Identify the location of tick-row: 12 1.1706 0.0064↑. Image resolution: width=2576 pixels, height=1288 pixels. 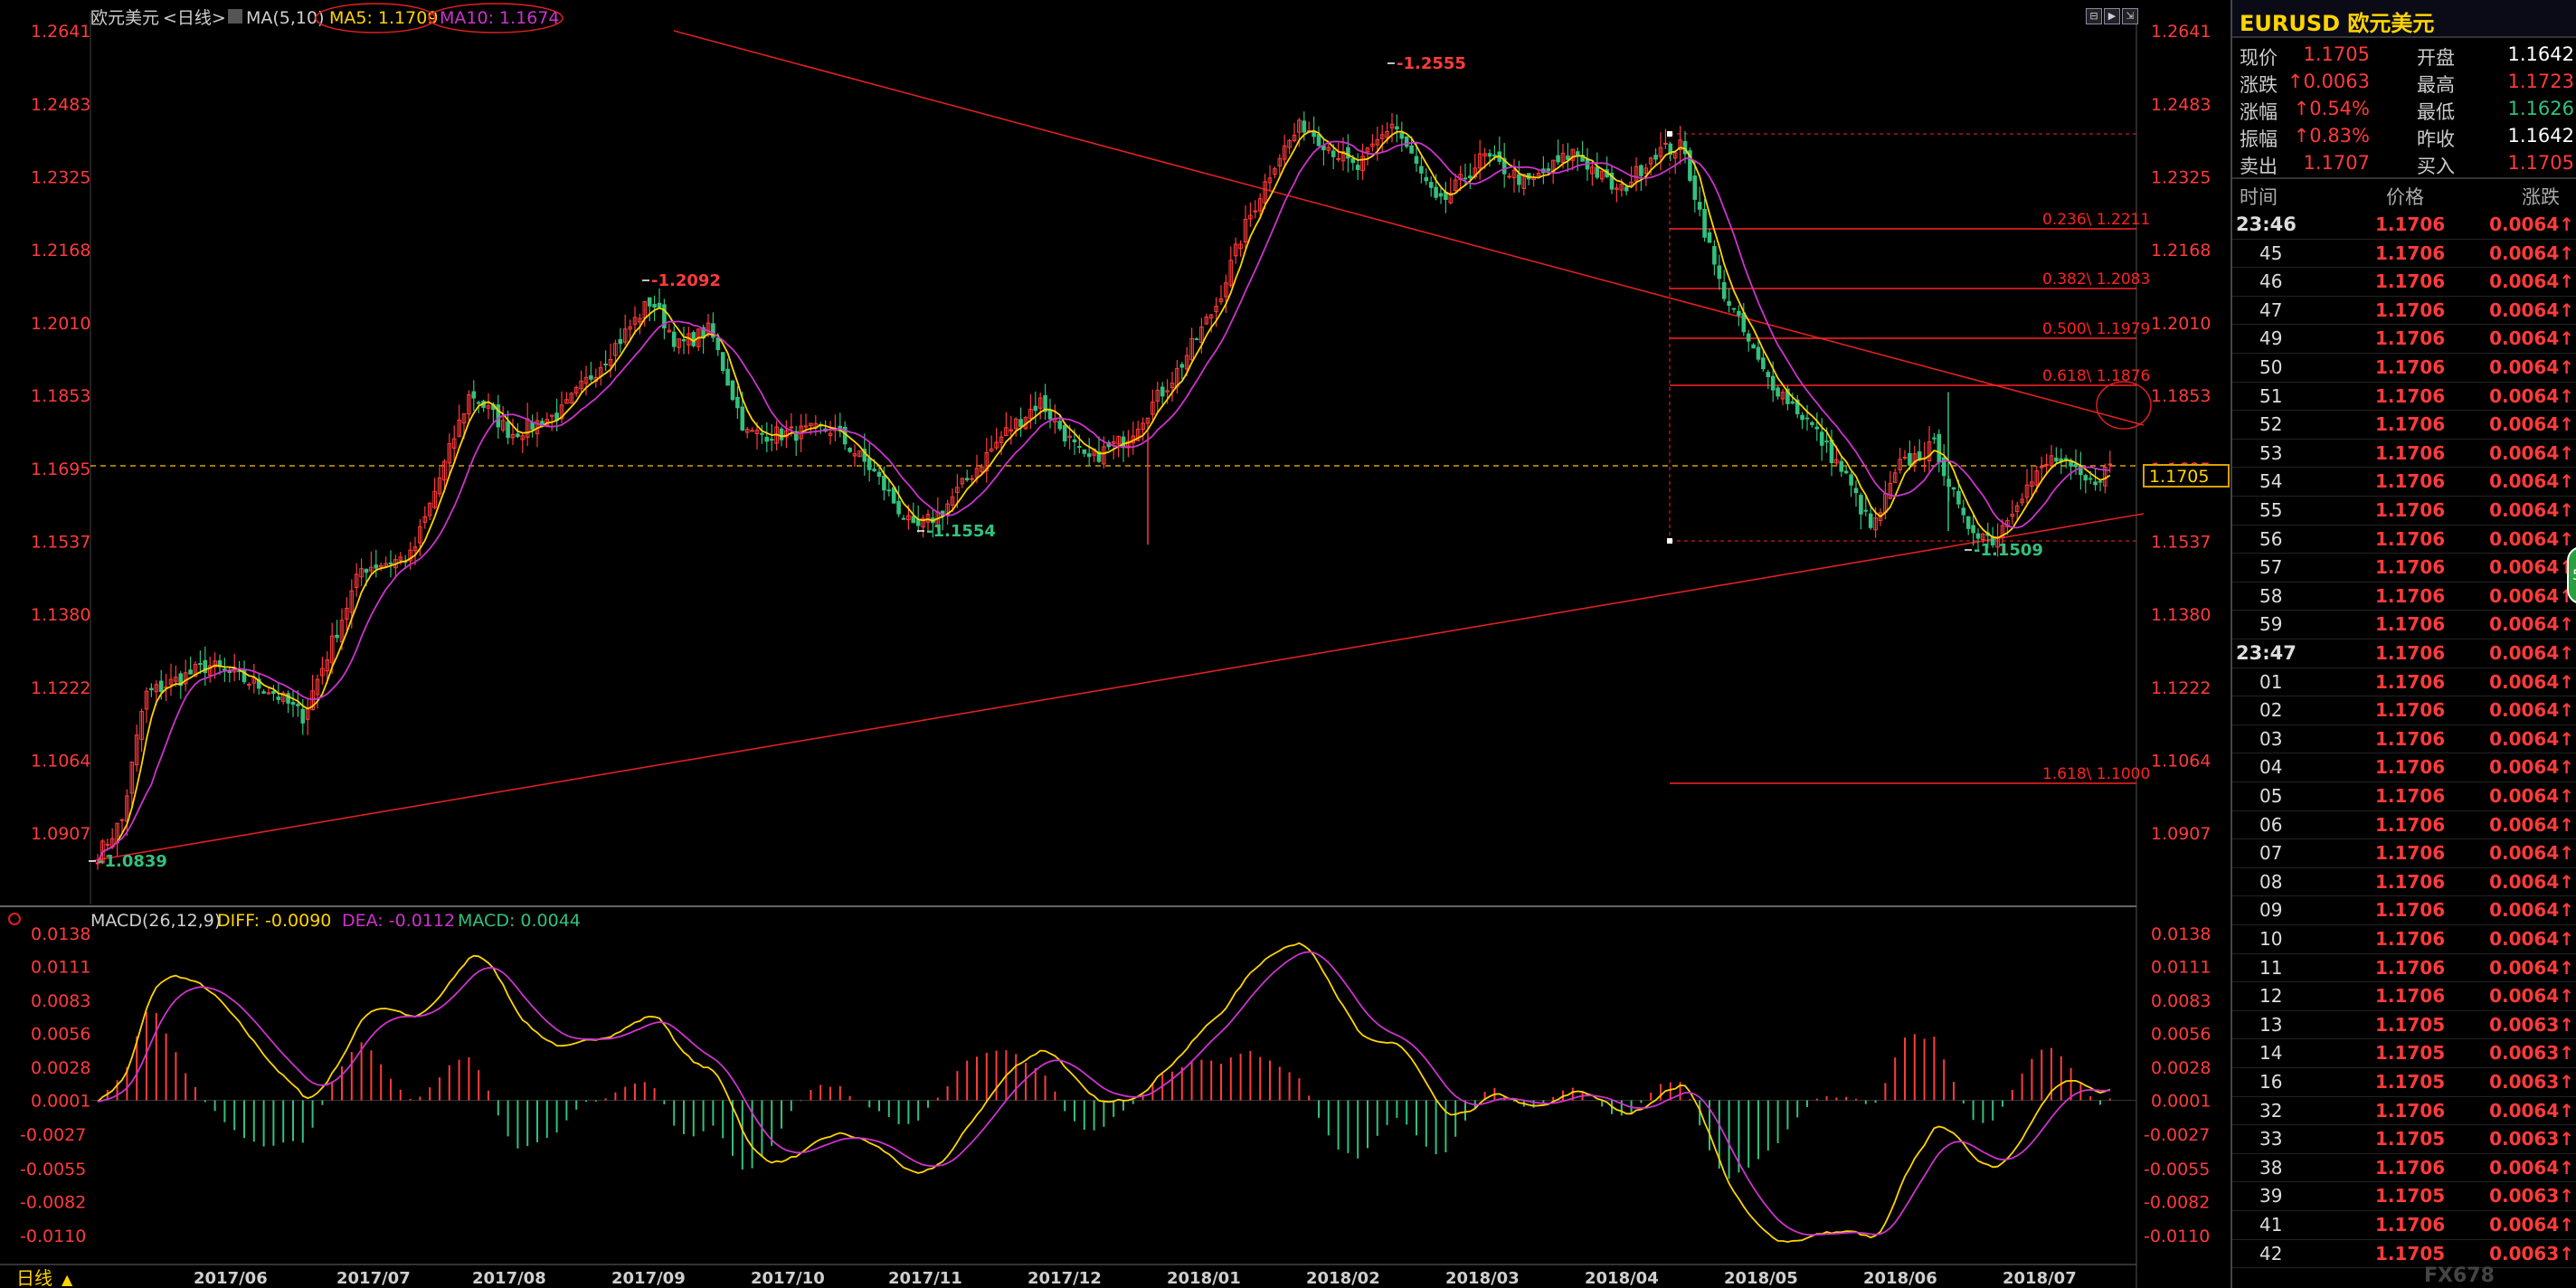
(2404, 996).